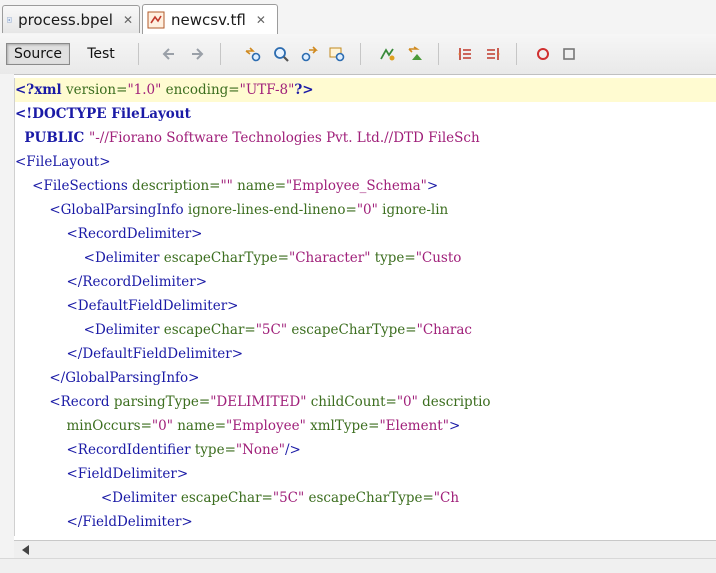 Image resolution: width=716 pixels, height=573 pixels. I want to click on shift-right-icon, so click(493, 54).